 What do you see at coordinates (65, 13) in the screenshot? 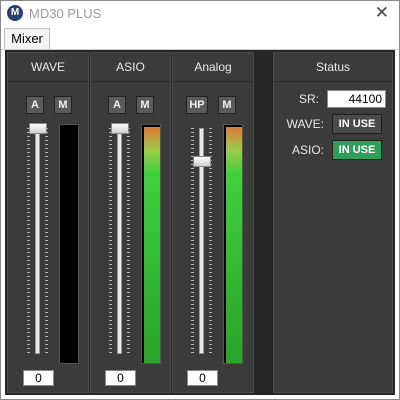
I see `window-title: MD30 PLUS` at bounding box center [65, 13].